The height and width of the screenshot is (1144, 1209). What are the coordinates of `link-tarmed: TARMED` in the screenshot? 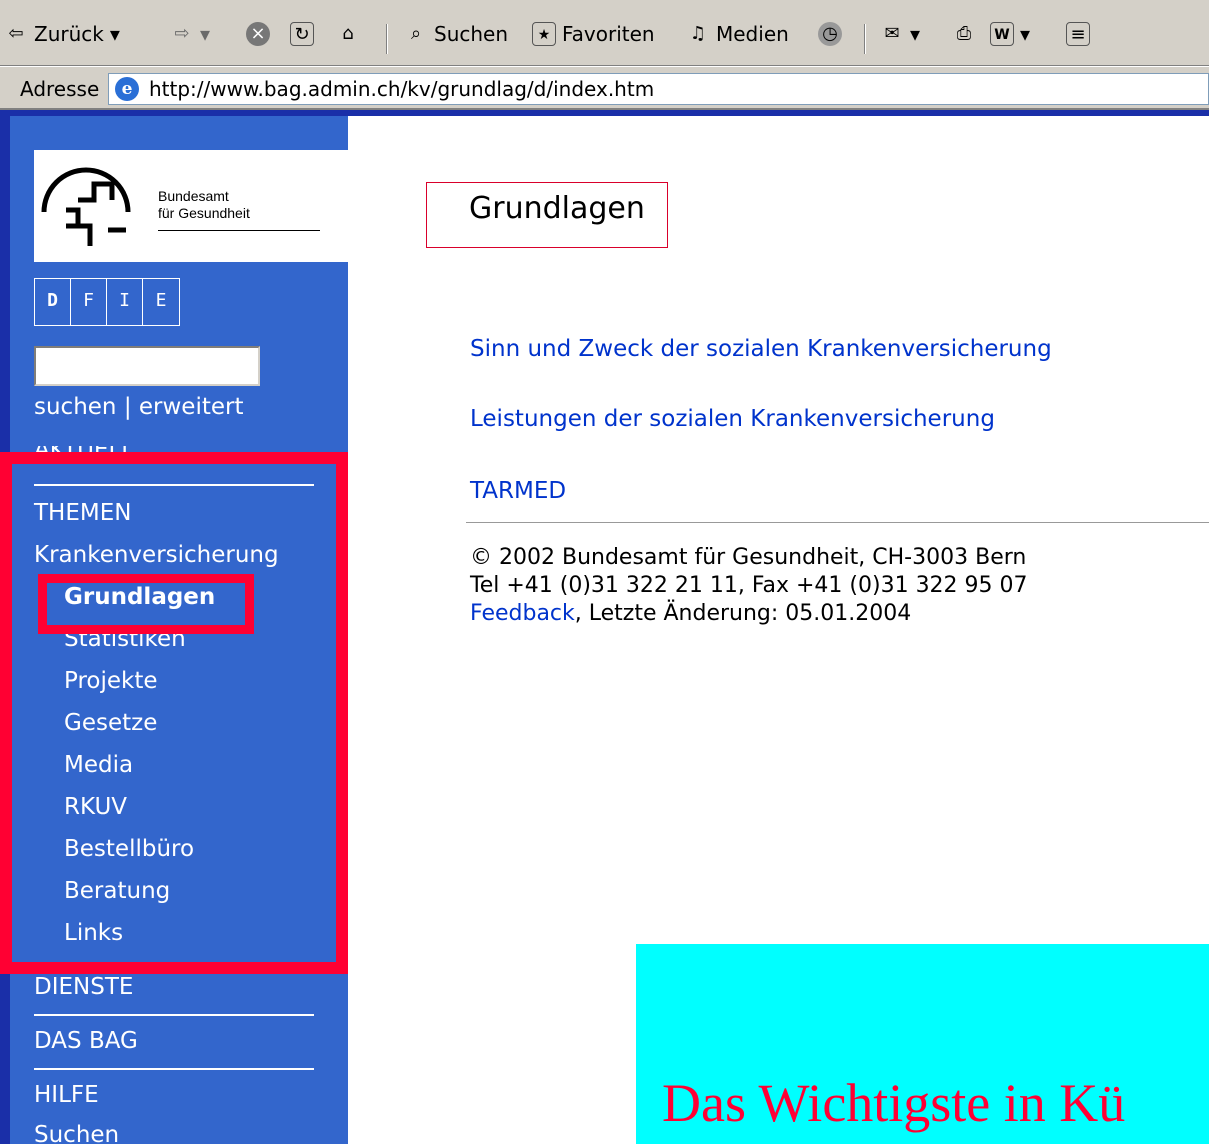 It's located at (518, 491).